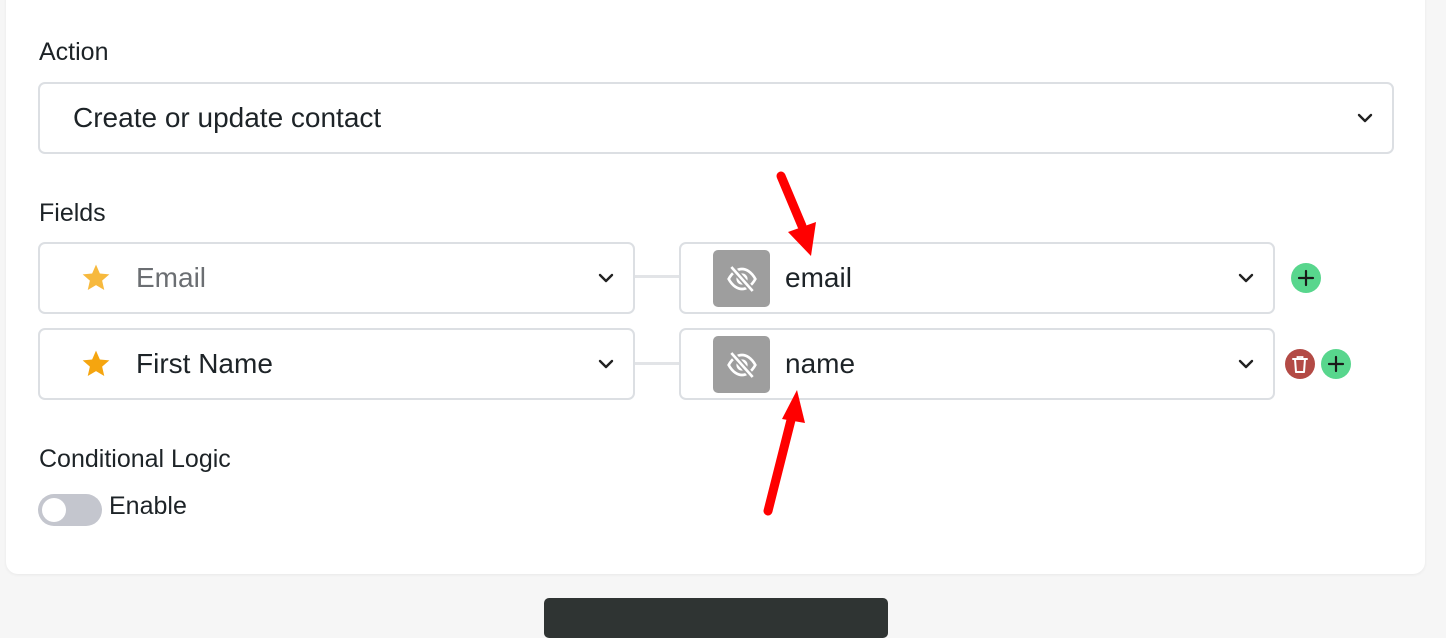 The image size is (1446, 638). I want to click on action-label: Action, so click(74, 52).